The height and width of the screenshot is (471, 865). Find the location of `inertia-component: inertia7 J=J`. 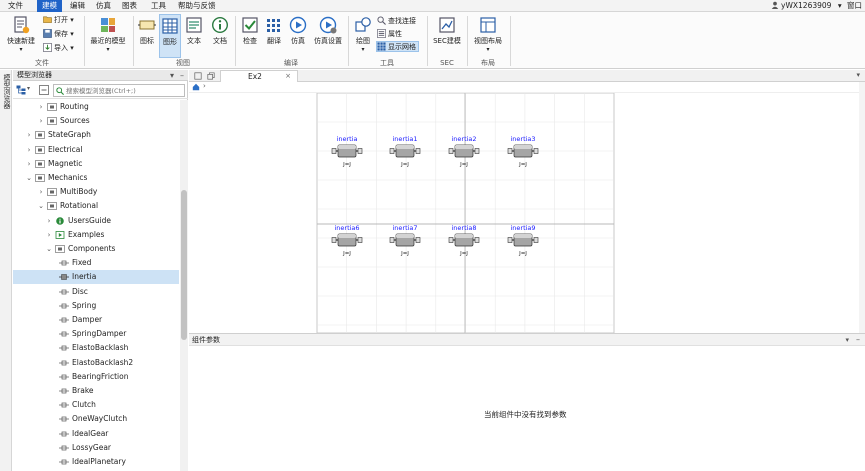

inertia-component: inertia7 J=J is located at coordinates (405, 240).